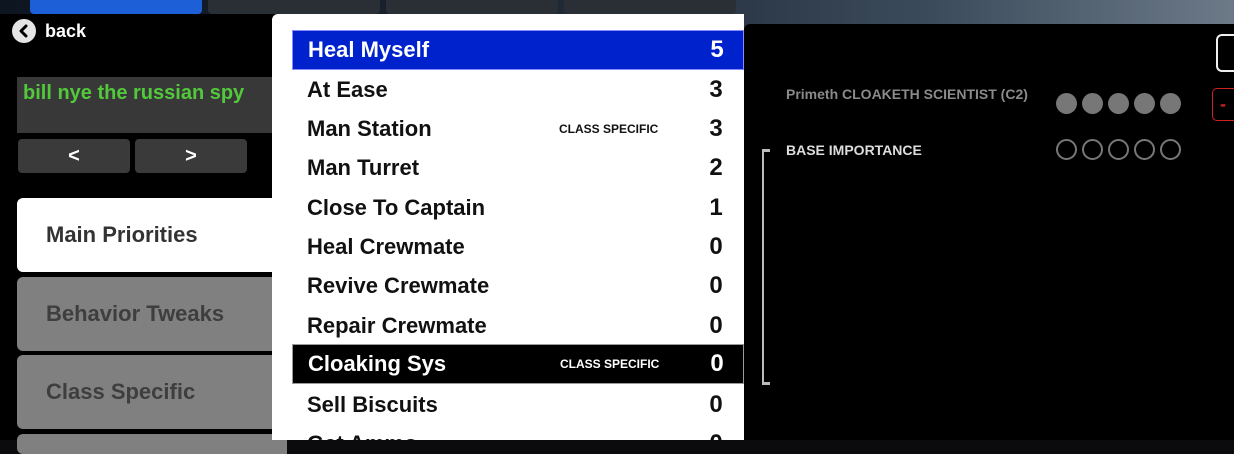 The image size is (1234, 454). What do you see at coordinates (363, 167) in the screenshot?
I see `priority-label: Man Turret` at bounding box center [363, 167].